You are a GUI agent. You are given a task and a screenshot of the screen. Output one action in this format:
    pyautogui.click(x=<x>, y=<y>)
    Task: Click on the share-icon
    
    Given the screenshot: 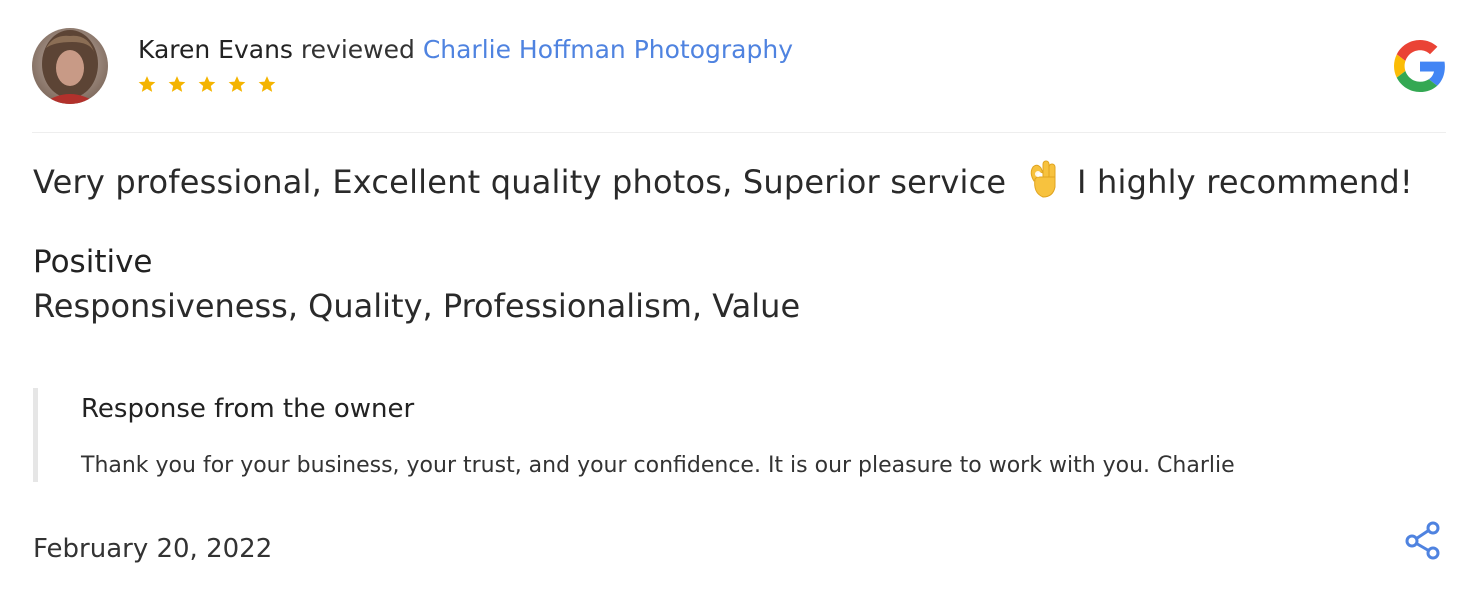 What is the action you would take?
    pyautogui.click(x=1423, y=540)
    